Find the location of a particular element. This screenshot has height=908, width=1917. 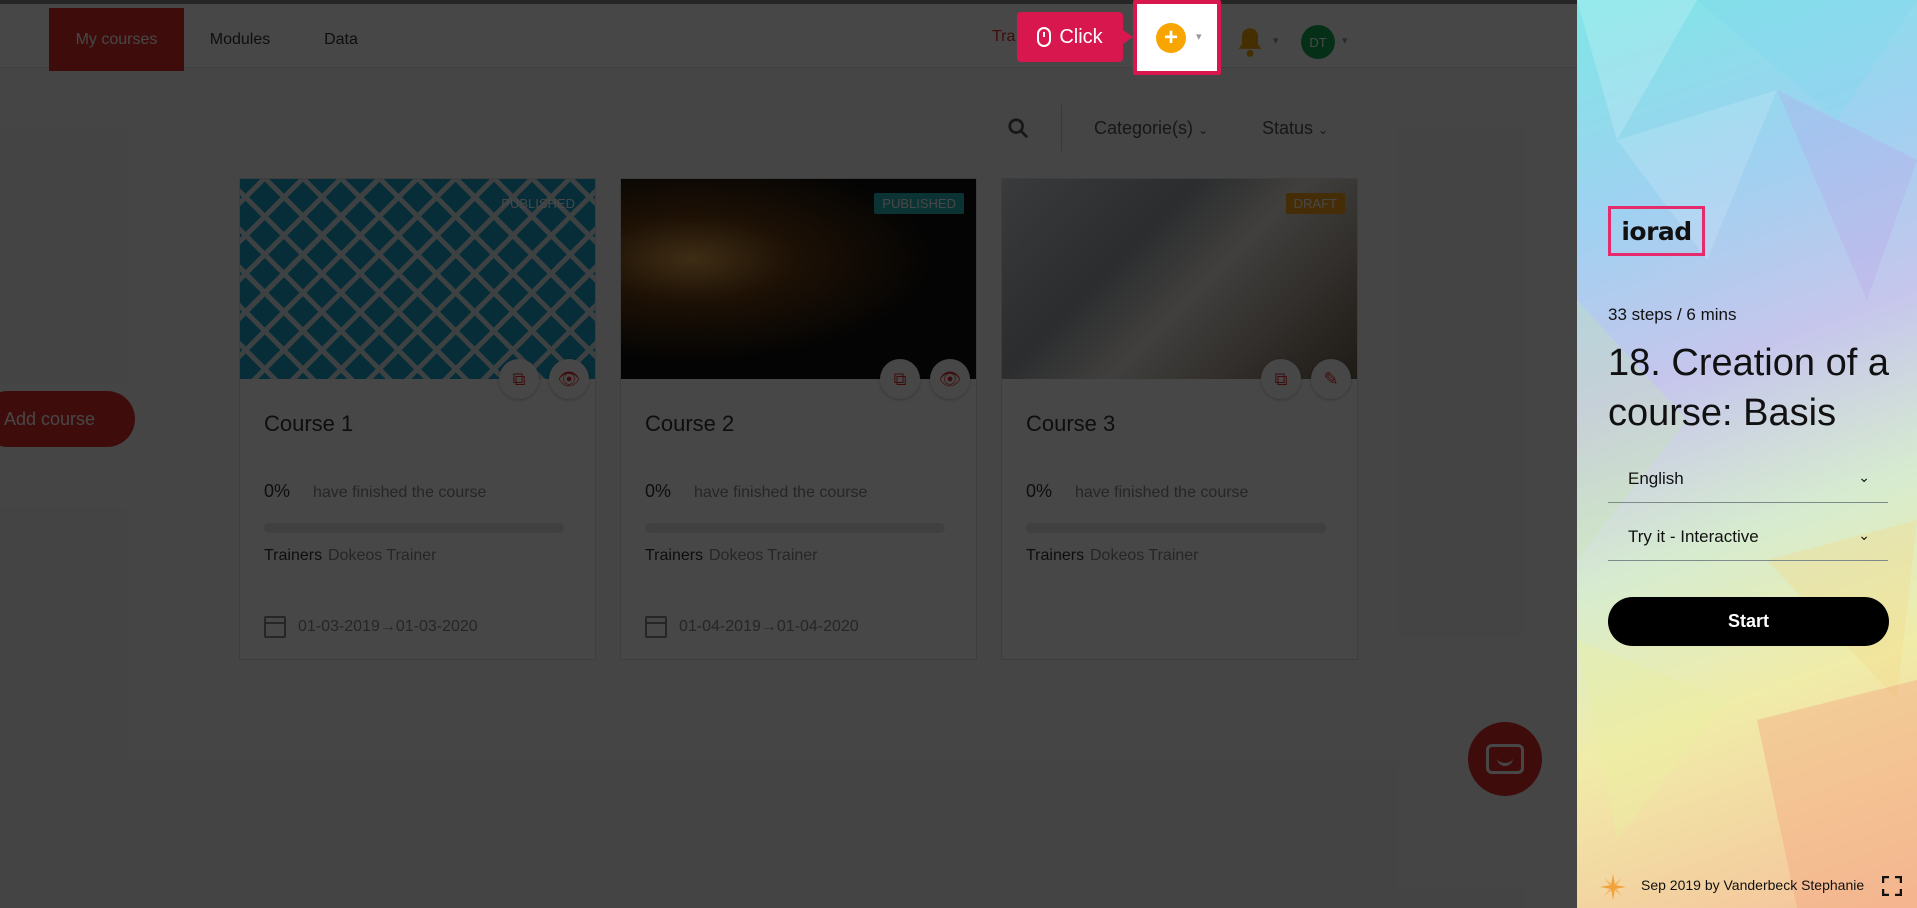

language-select-value: English is located at coordinates (1656, 478).